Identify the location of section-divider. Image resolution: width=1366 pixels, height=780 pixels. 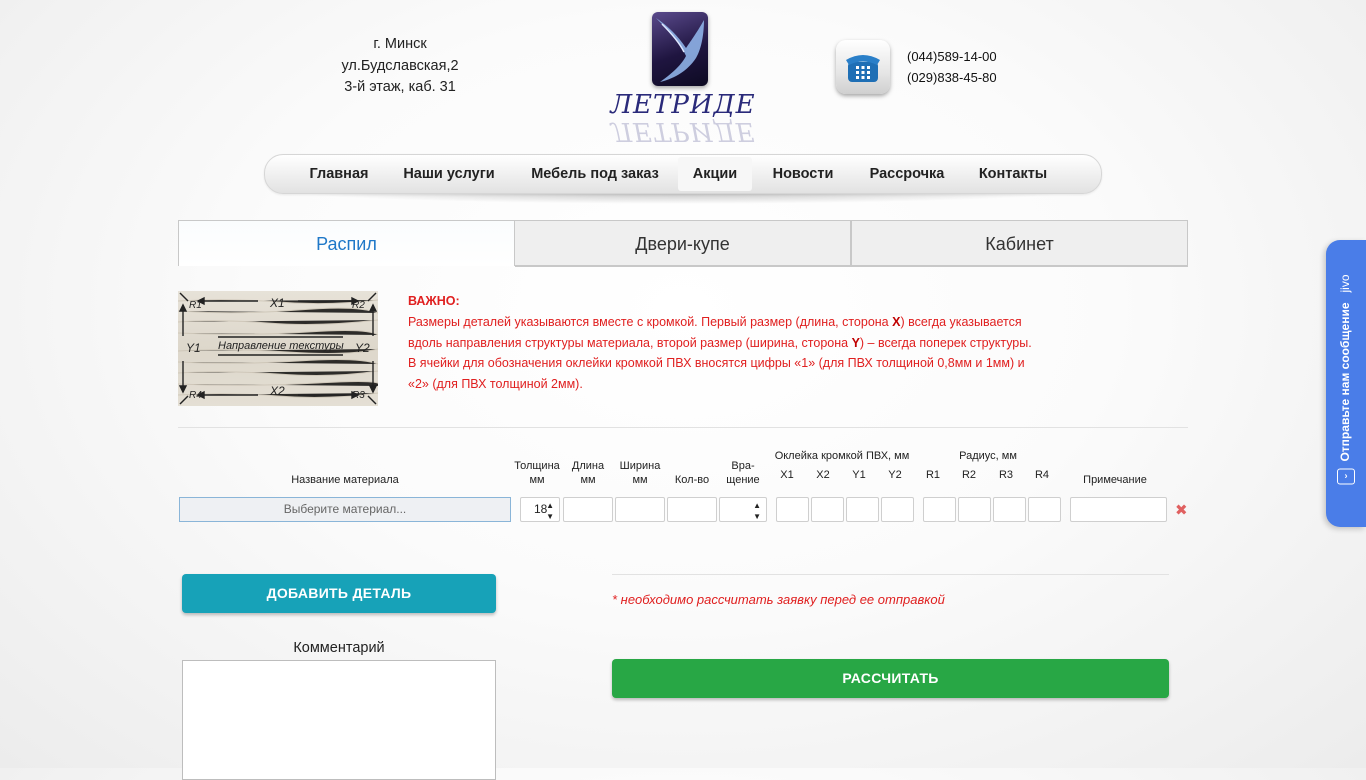
(683, 427).